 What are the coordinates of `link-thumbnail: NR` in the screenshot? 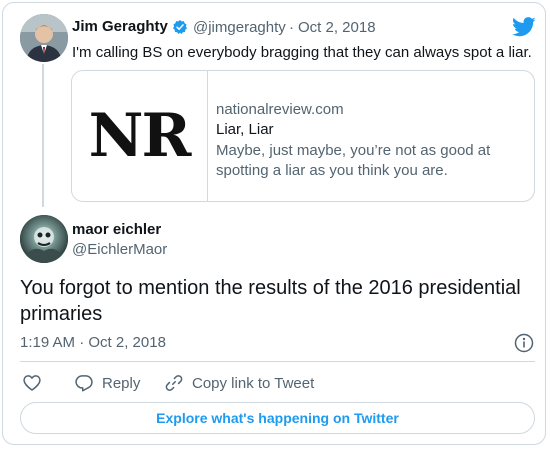 It's located at (140, 136).